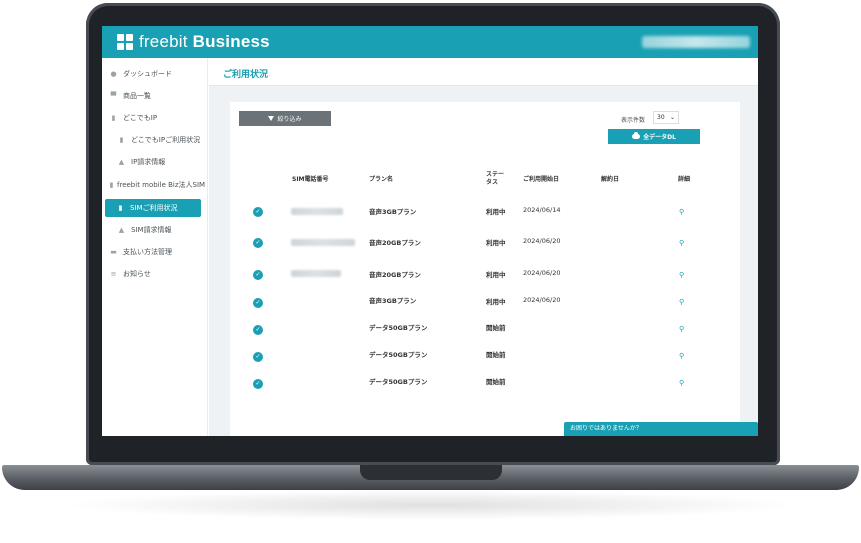 The height and width of the screenshot is (543, 861). Describe the element at coordinates (130, 96) in the screenshot. I see `sidebar-item-products: ▀ 商品一覧` at that location.